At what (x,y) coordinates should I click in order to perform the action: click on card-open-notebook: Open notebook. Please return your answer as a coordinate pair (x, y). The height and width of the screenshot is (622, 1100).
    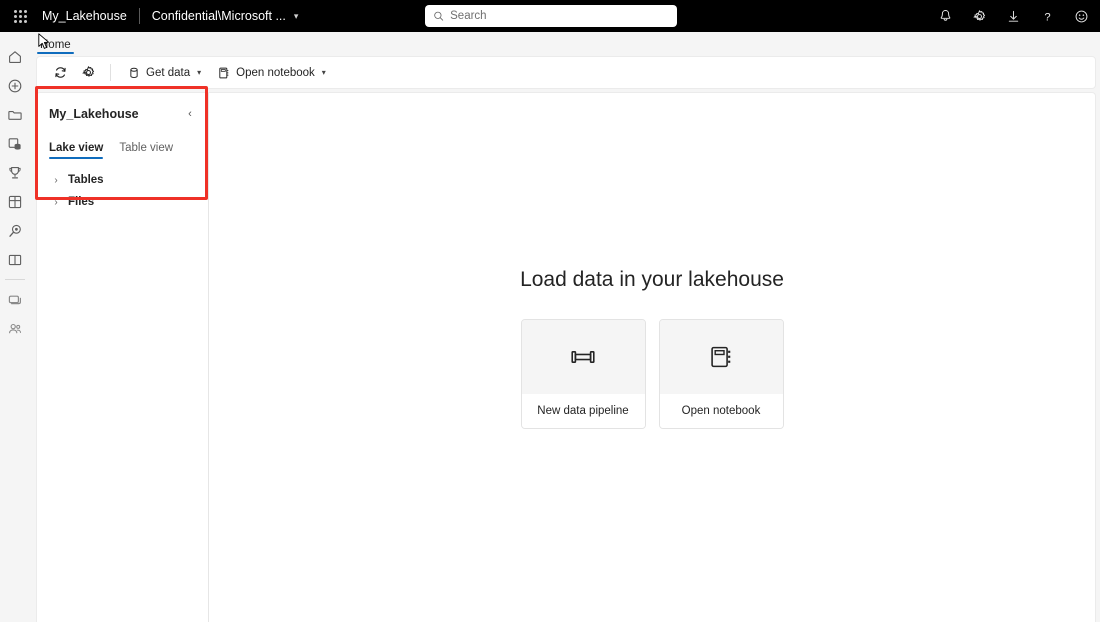
    Looking at the image, I should click on (721, 374).